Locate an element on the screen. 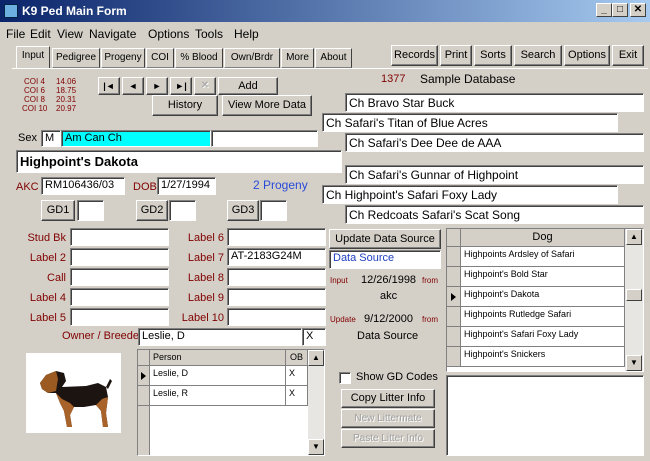 The image size is (650, 461). exit-button: Exit is located at coordinates (628, 55).